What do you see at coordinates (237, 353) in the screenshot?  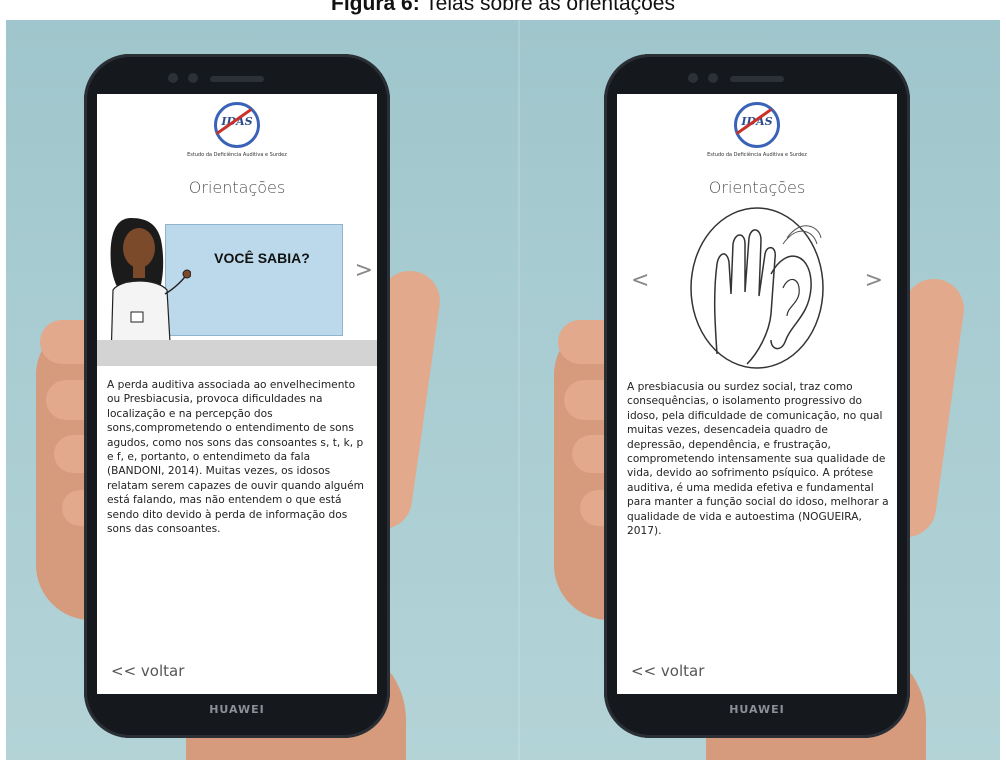 I see `carousel-footer-band` at bounding box center [237, 353].